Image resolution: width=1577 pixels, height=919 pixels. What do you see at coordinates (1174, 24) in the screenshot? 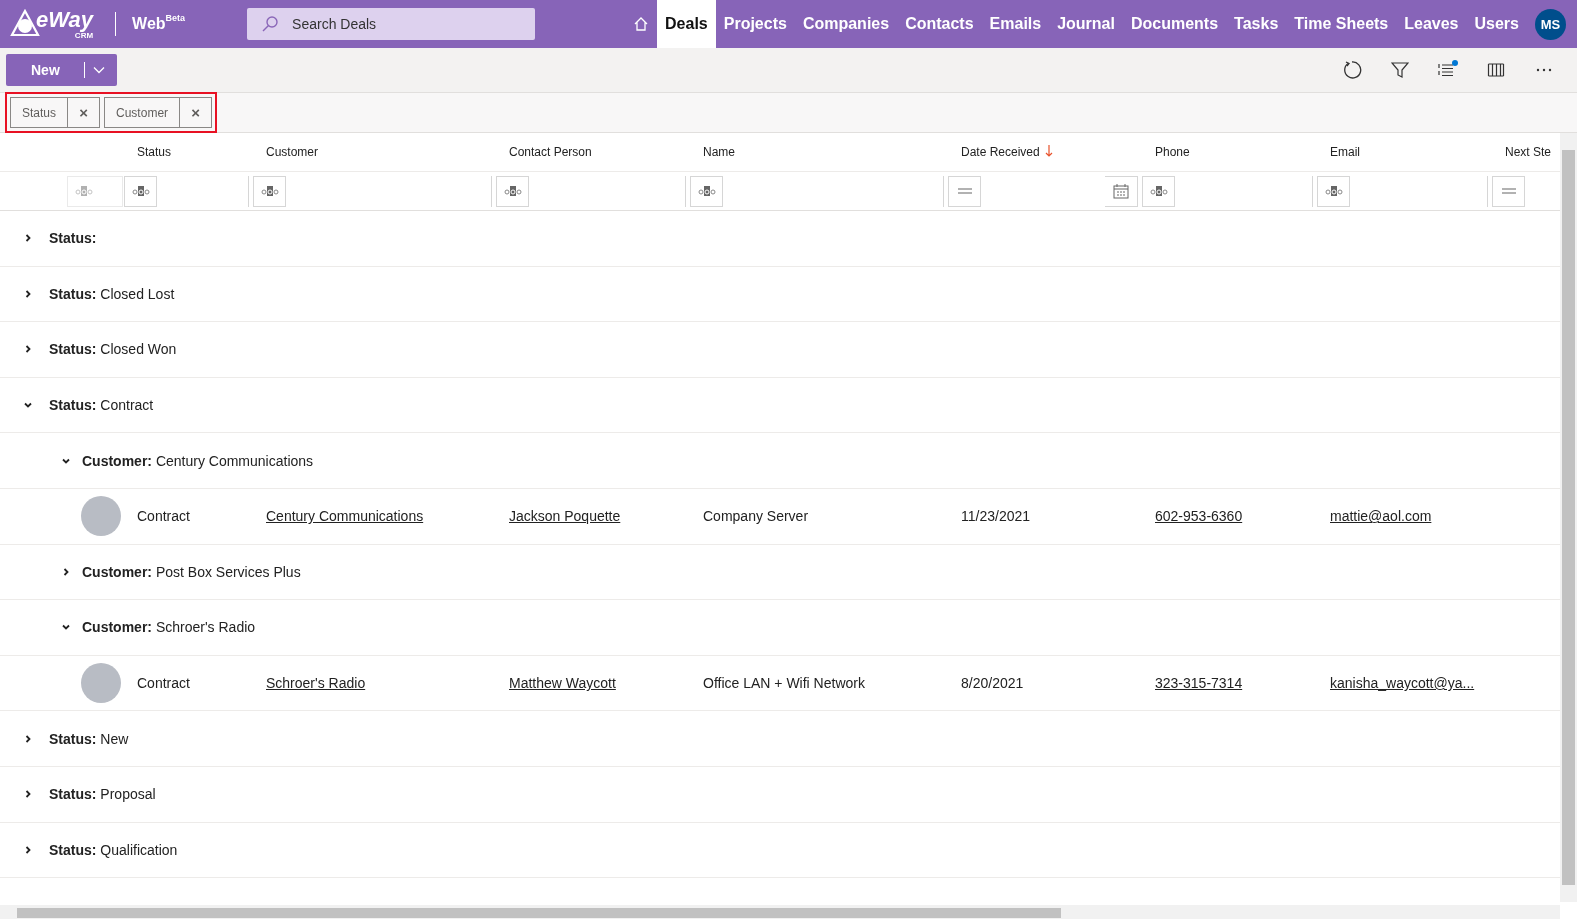
I see `nav-tab: Documents` at bounding box center [1174, 24].